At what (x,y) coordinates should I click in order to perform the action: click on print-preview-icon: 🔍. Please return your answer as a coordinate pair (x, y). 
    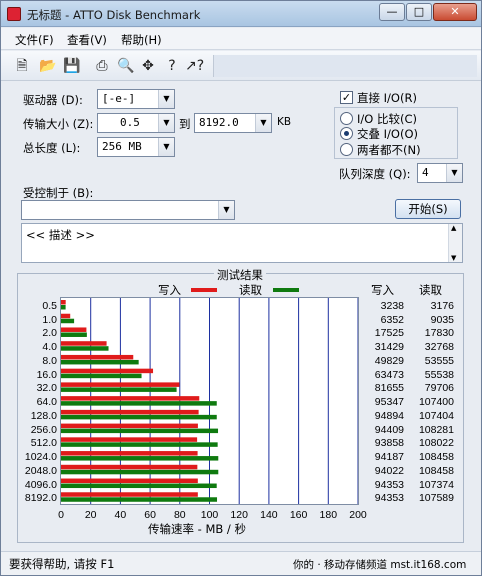
    Looking at the image, I should click on (126, 66).